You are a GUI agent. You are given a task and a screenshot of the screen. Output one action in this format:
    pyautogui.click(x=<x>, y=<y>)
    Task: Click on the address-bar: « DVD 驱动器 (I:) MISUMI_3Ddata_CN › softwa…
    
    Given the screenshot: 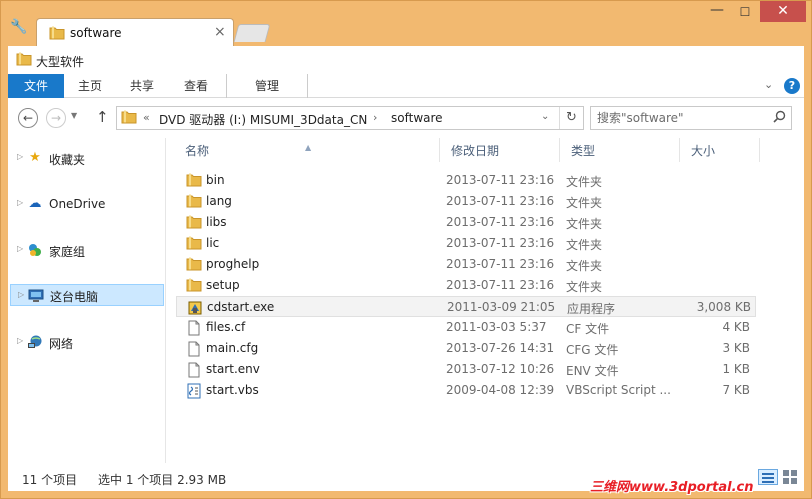 What is the action you would take?
    pyautogui.click(x=350, y=118)
    